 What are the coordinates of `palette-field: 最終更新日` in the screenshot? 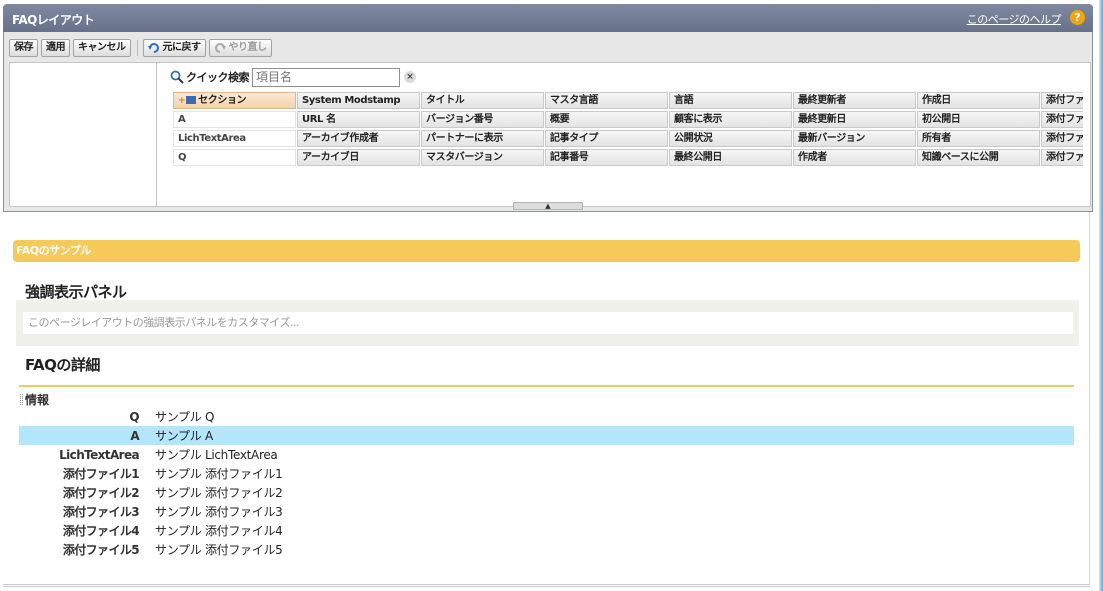 It's located at (854, 119).